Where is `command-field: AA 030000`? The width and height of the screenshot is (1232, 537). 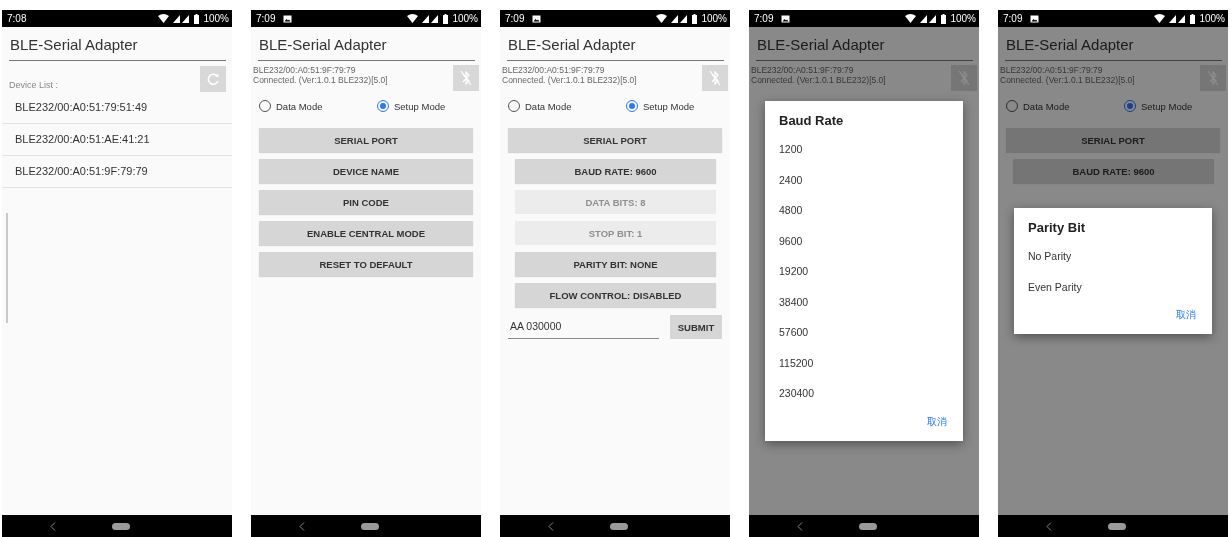
command-field: AA 030000 is located at coordinates (583, 328).